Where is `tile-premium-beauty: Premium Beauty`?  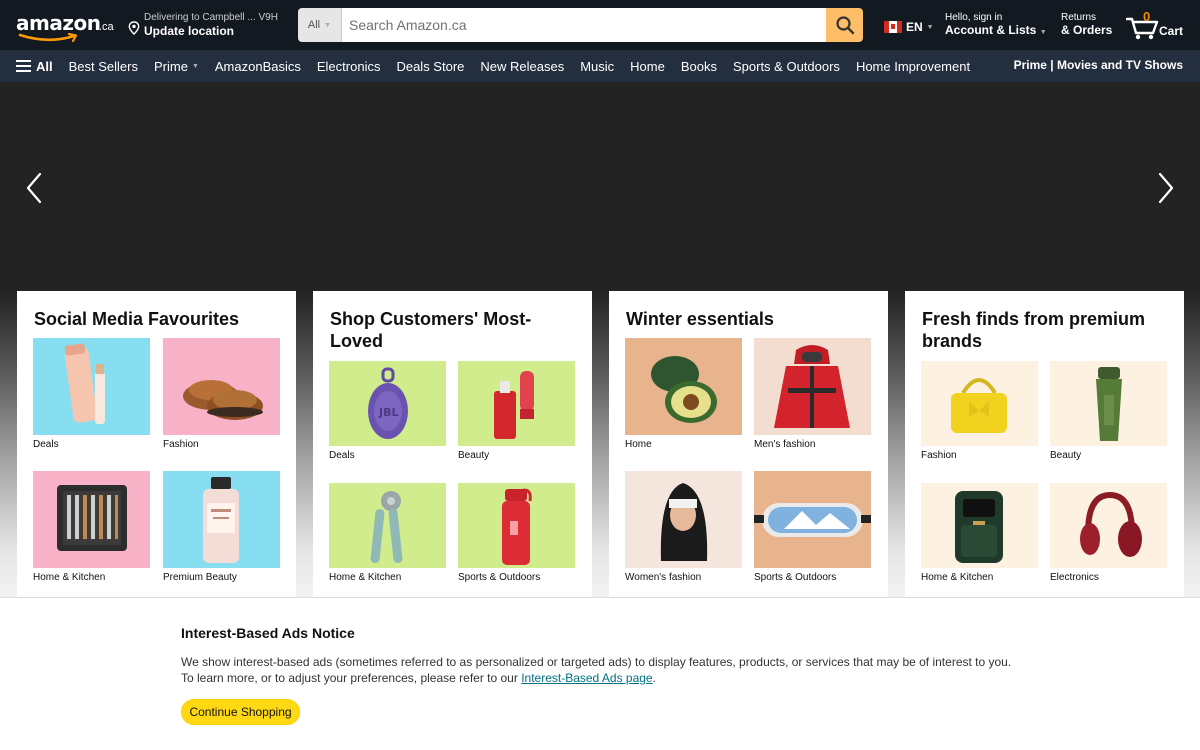 tile-premium-beauty: Premium Beauty is located at coordinates (221, 527).